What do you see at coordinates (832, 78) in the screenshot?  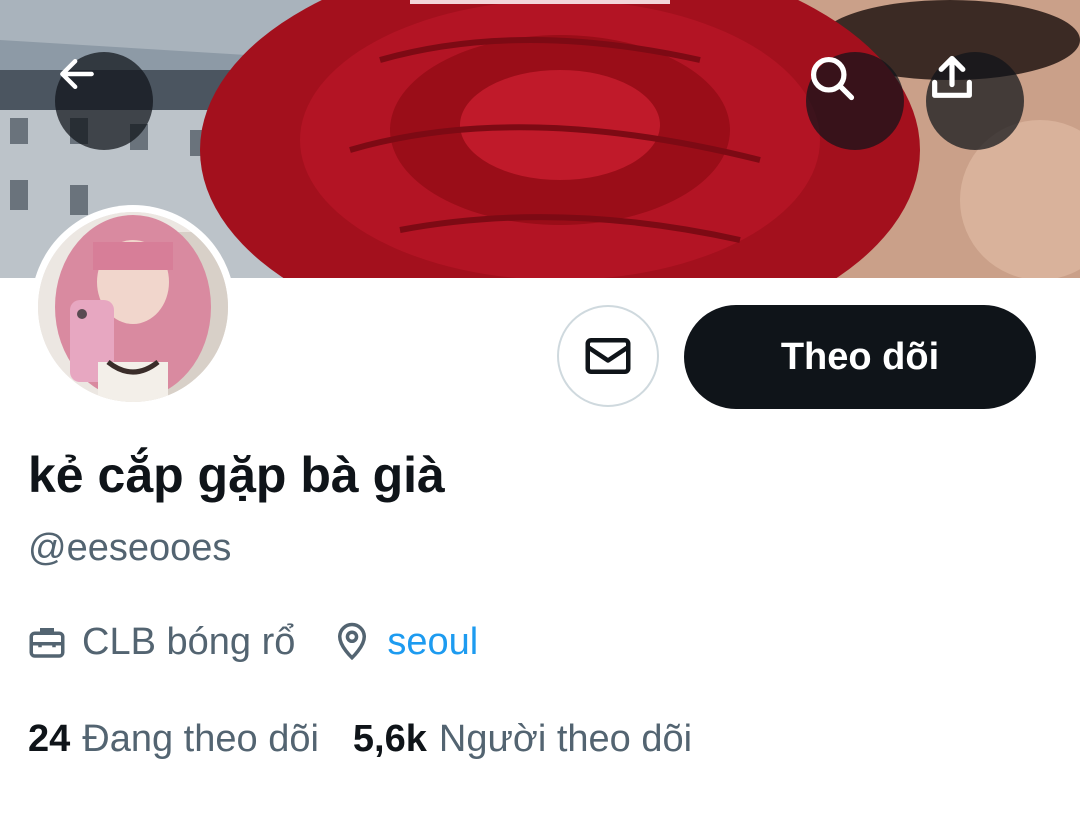 I see `search-icon` at bounding box center [832, 78].